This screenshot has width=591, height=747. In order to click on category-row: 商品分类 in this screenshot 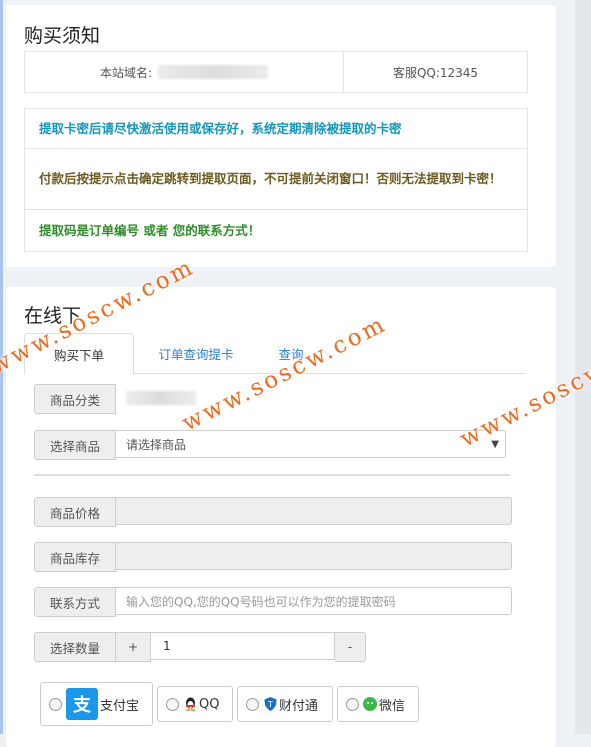, I will do `click(269, 399)`.